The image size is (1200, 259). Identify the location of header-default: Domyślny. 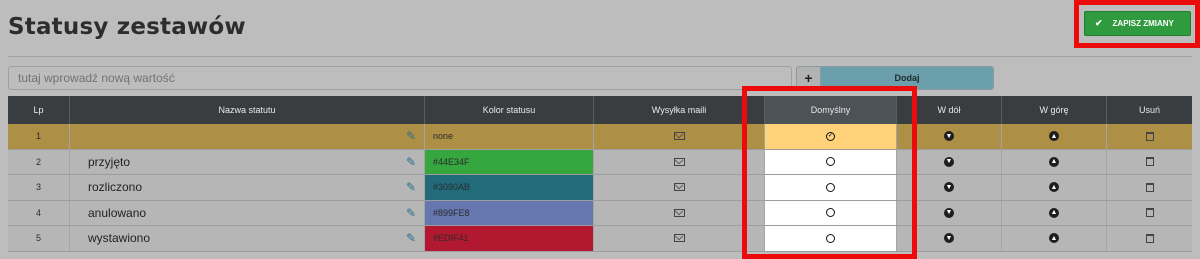
(831, 110).